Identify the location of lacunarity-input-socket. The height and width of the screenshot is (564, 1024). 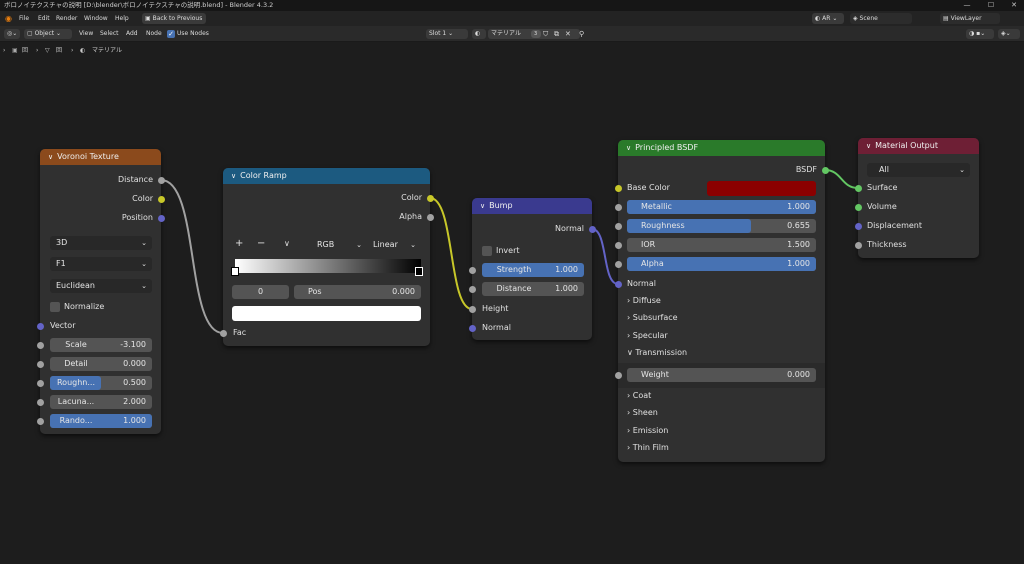
(40, 402).